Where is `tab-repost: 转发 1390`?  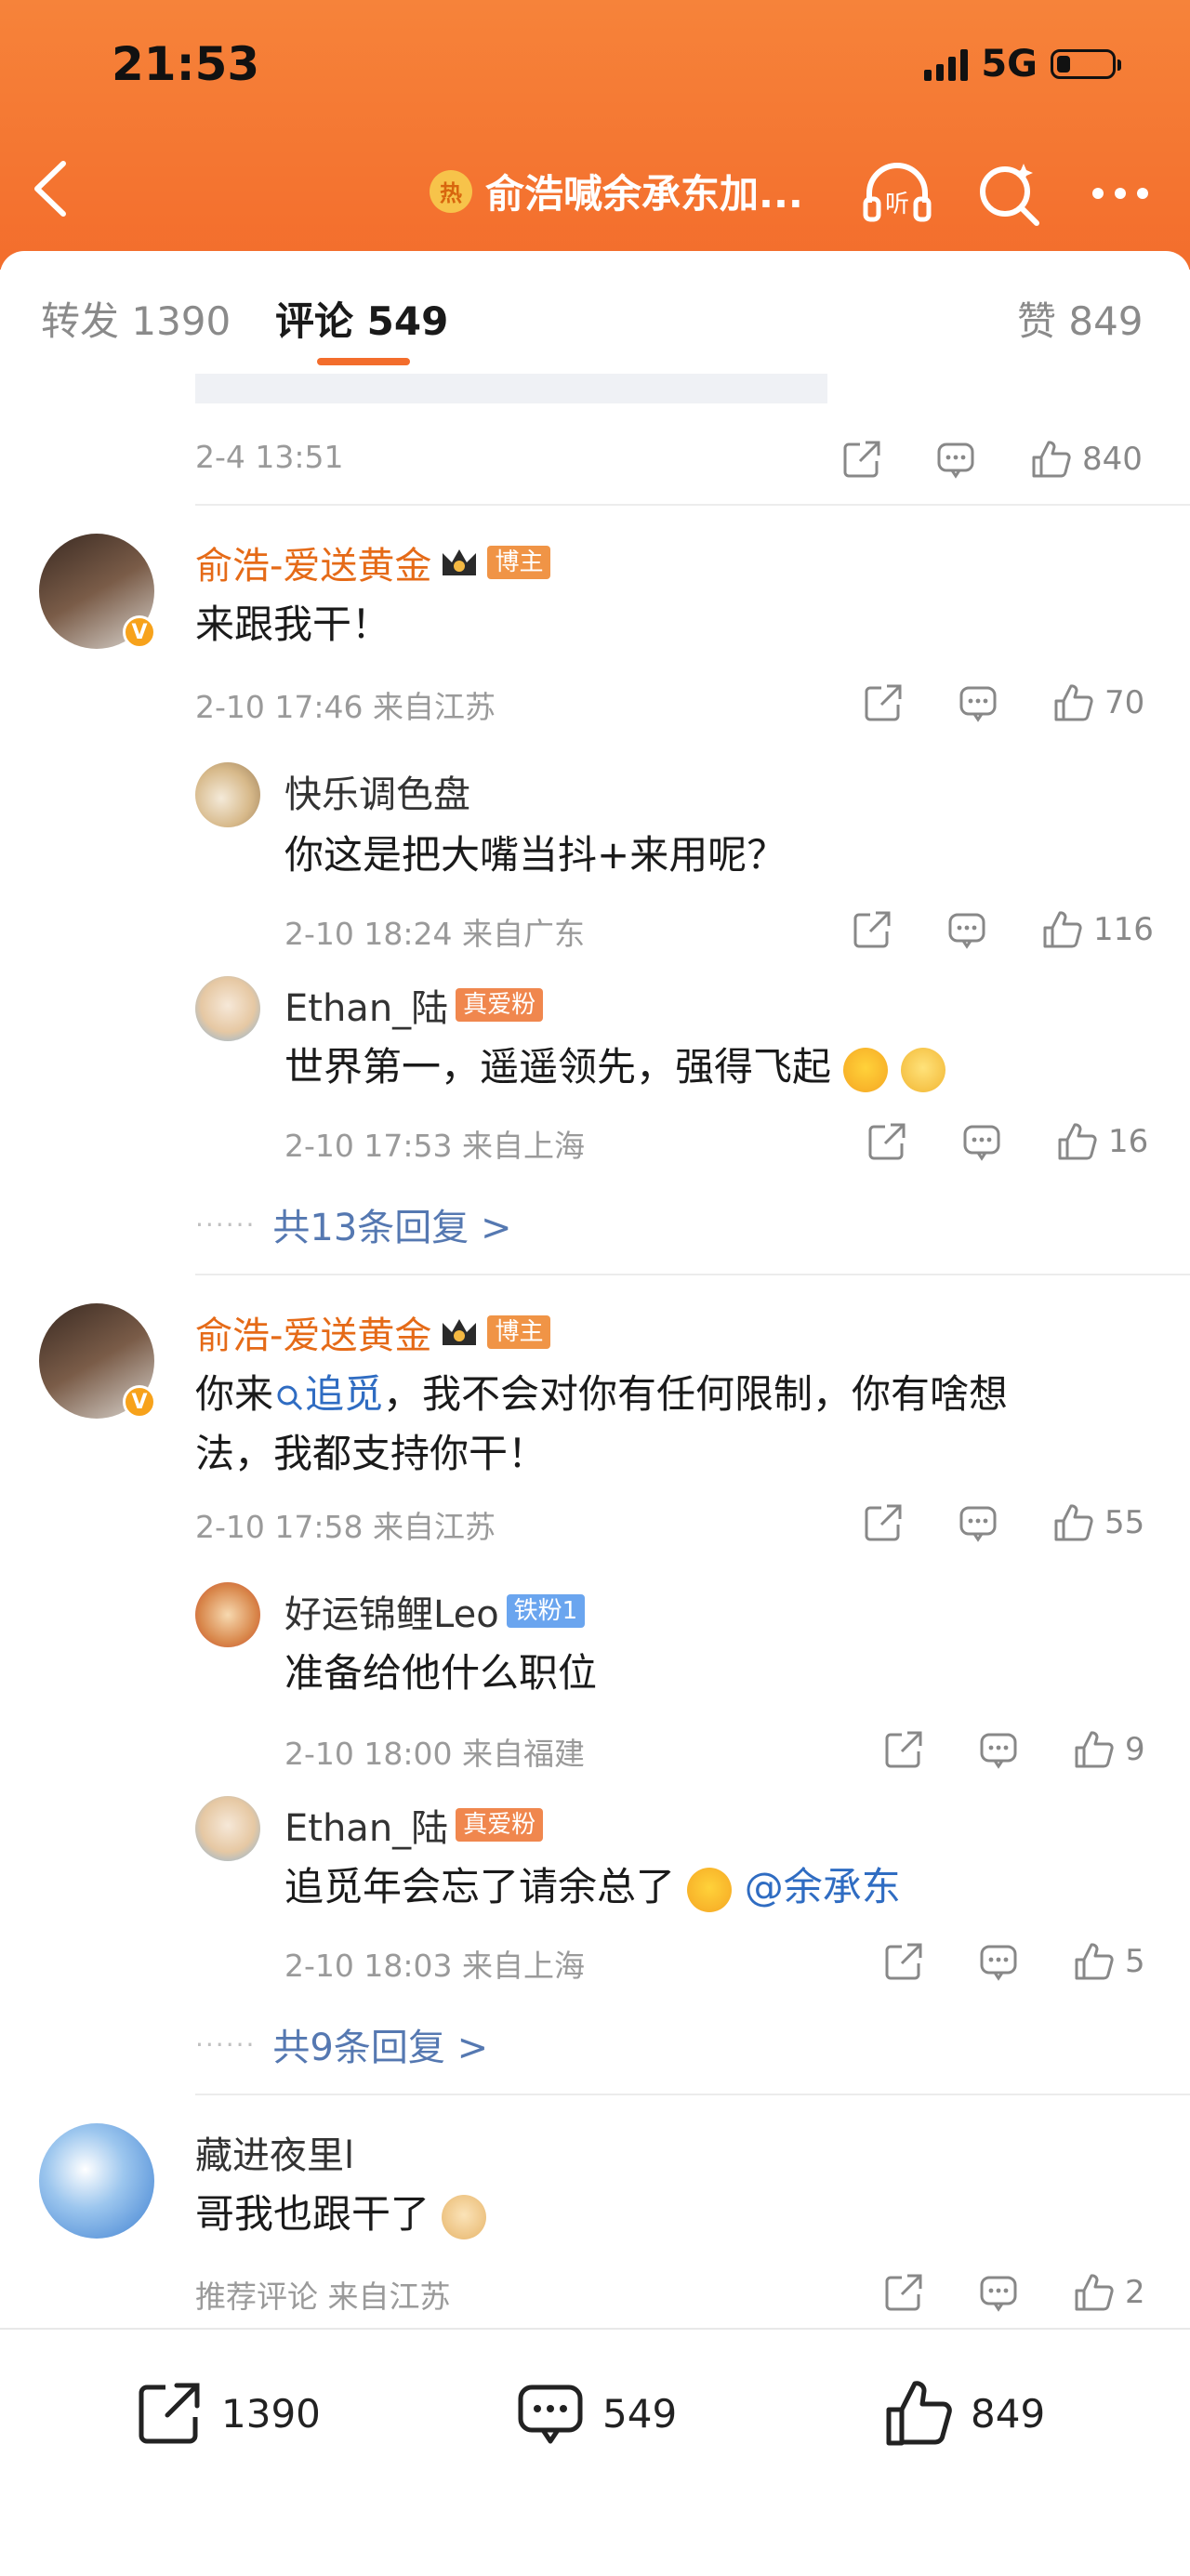
tab-repost: 转发 1390 is located at coordinates (136, 318).